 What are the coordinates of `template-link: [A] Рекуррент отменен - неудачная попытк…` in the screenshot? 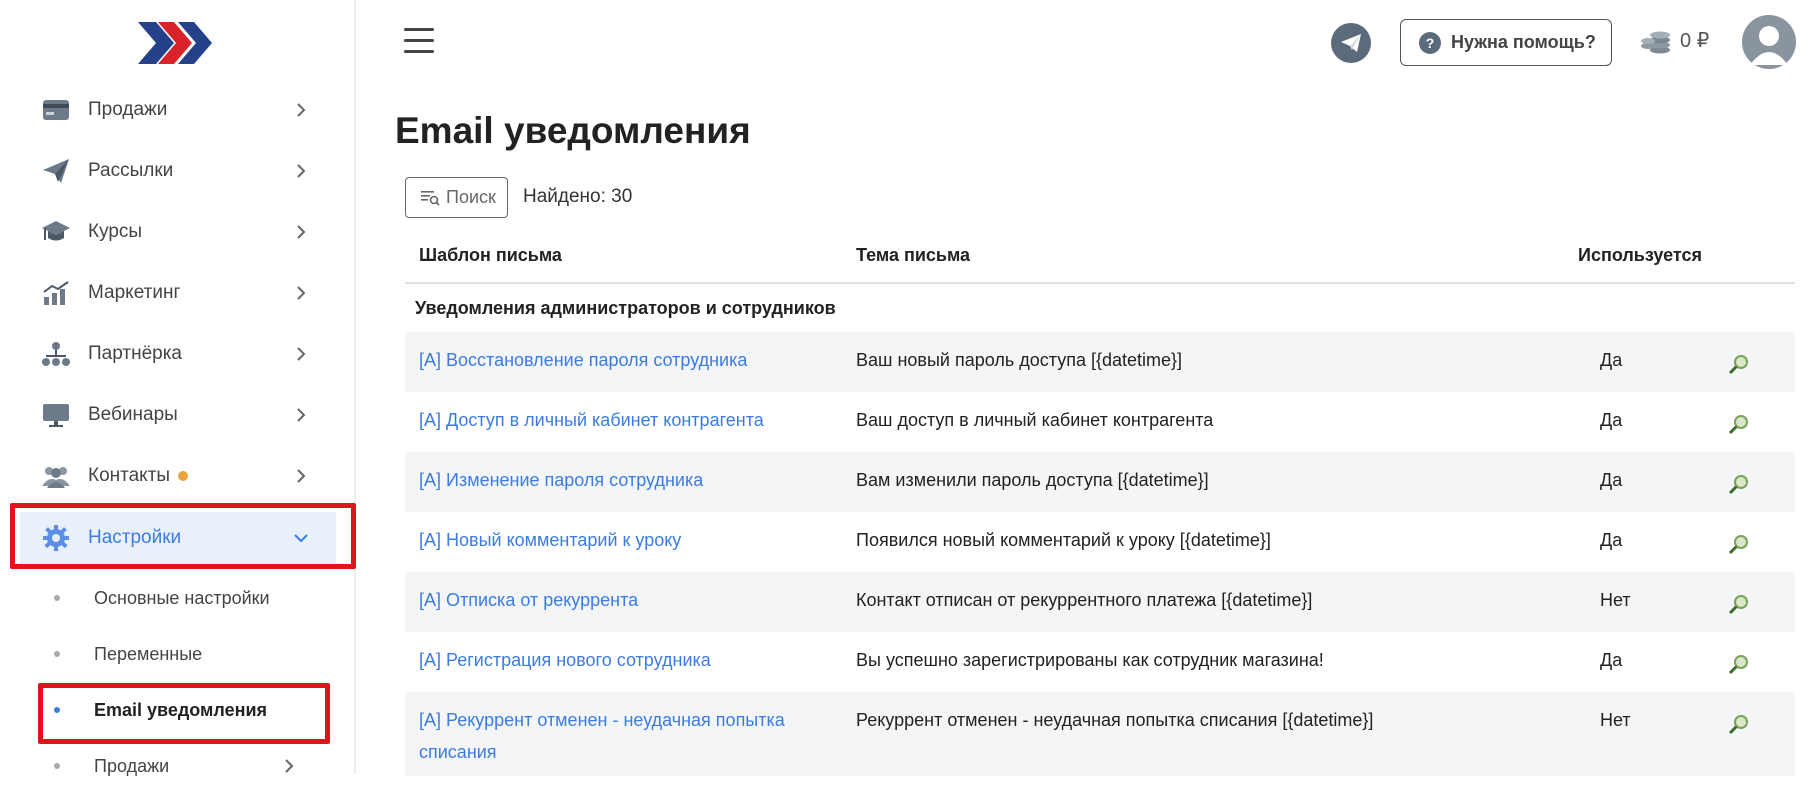 It's located at (624, 736).